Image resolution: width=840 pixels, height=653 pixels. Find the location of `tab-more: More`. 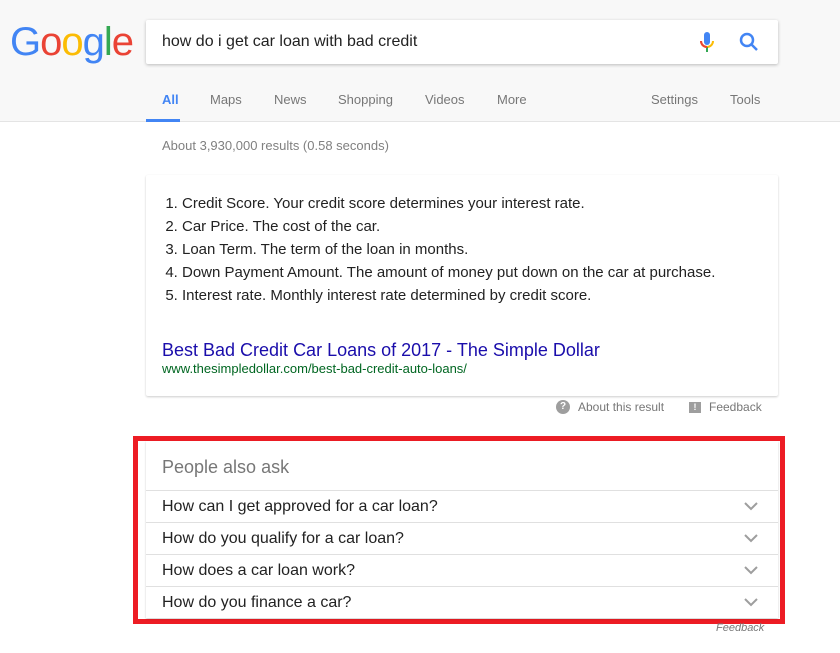

tab-more: More is located at coordinates (512, 99).